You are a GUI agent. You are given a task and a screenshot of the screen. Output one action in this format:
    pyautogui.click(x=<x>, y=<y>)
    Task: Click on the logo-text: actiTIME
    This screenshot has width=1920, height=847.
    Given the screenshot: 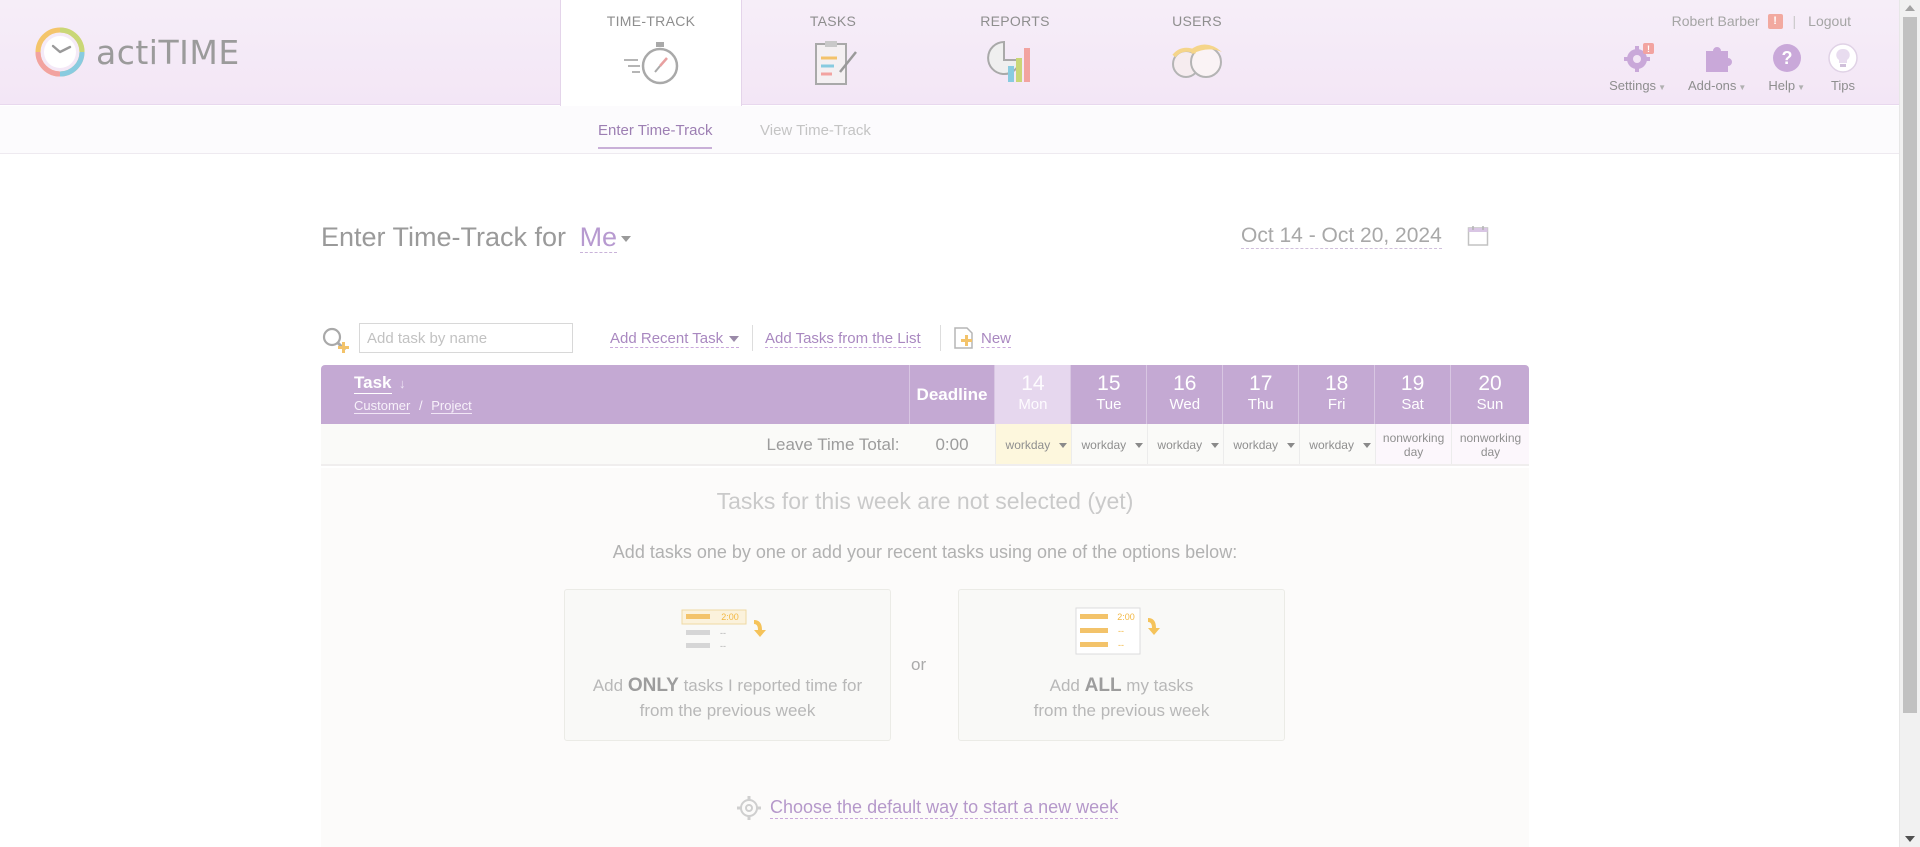 What is the action you would take?
    pyautogui.click(x=168, y=52)
    